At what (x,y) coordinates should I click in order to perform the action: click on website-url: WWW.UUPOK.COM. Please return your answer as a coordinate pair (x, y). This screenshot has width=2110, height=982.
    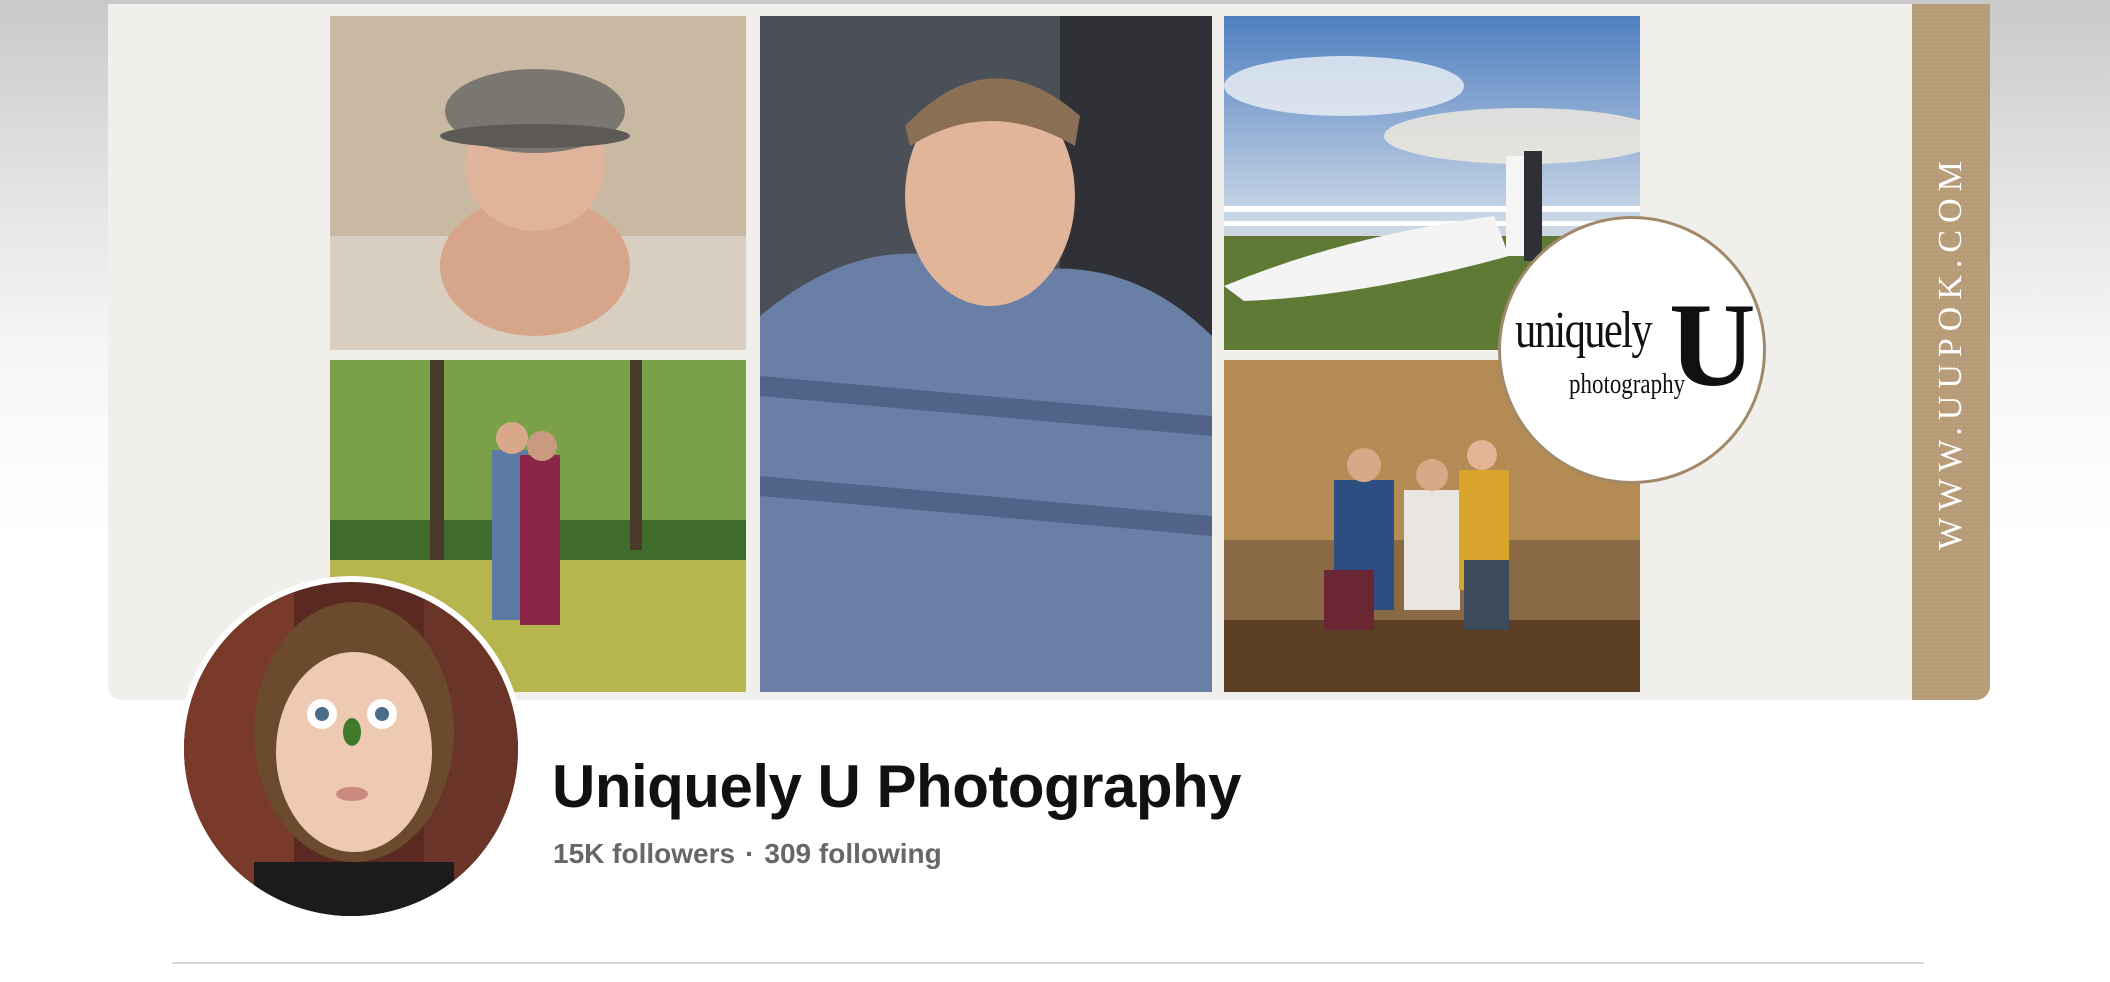
    Looking at the image, I should click on (1950, 352).